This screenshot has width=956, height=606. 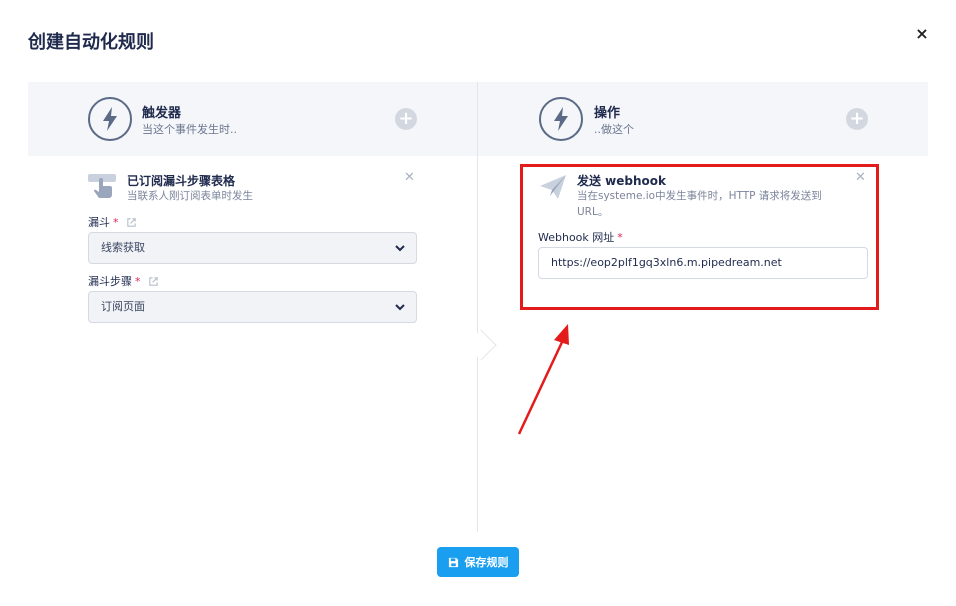 I want to click on trigger-step-icon, so click(x=110, y=119).